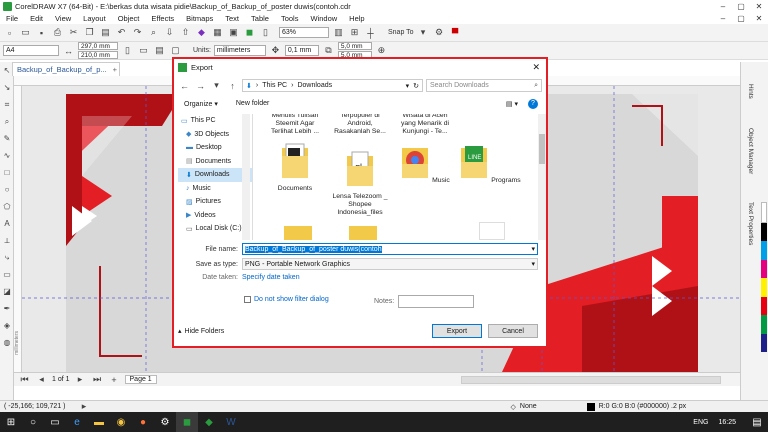 This screenshot has height=432, width=768. I want to click on maximize-button: ▢, so click(741, 6).